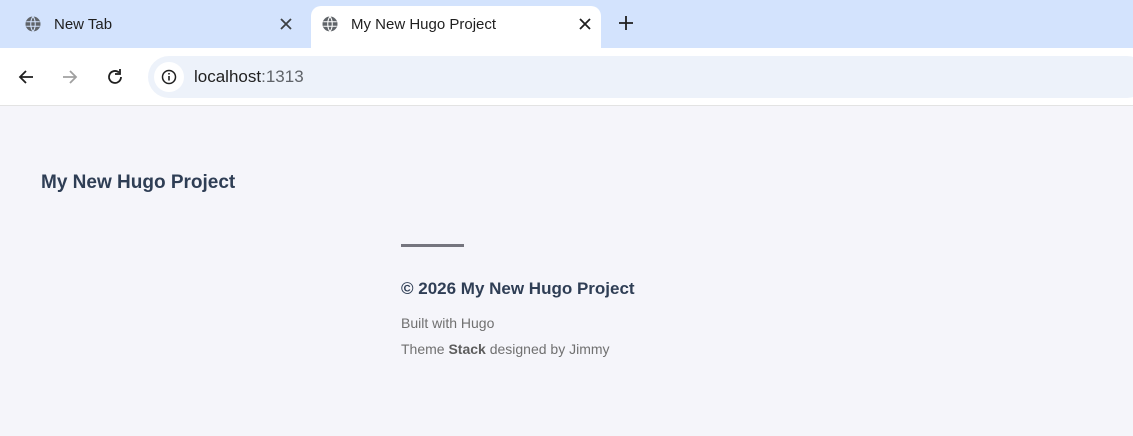  What do you see at coordinates (640, 77) in the screenshot?
I see `address-bar: localhost:1313` at bounding box center [640, 77].